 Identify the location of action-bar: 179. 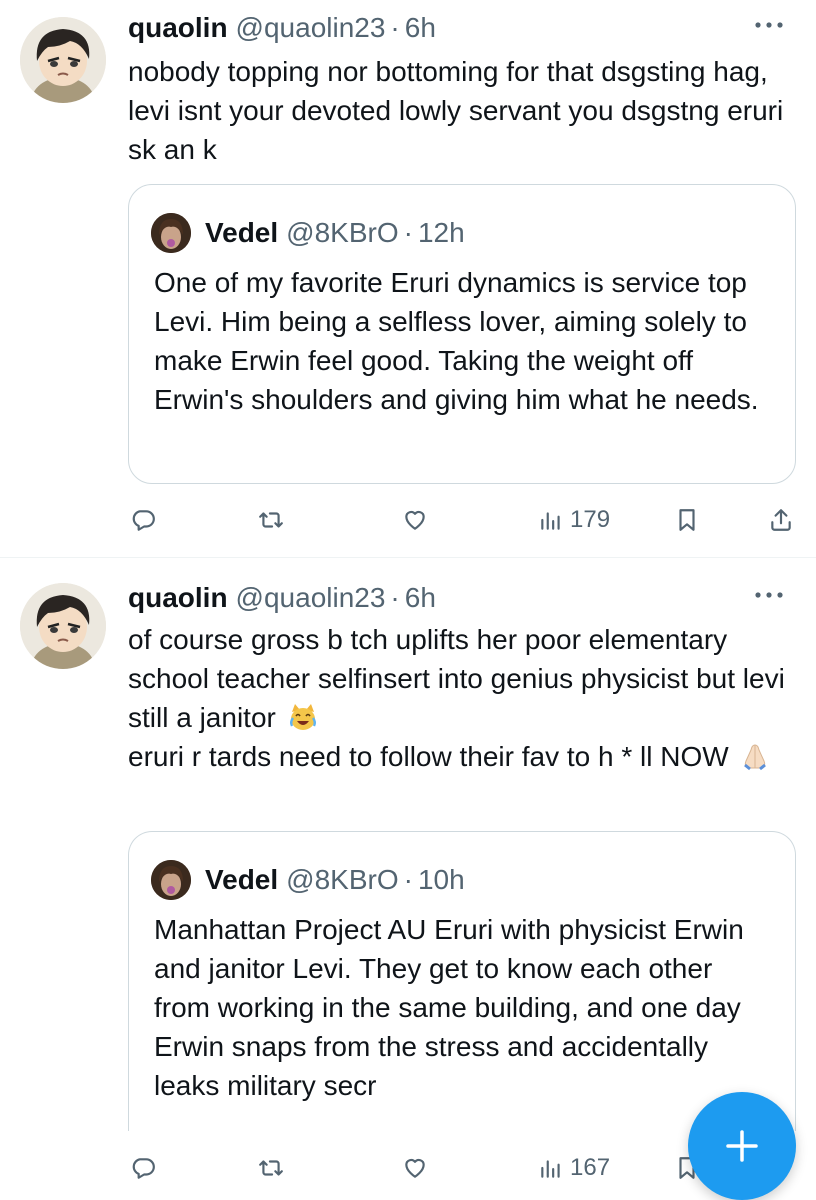
(462, 520).